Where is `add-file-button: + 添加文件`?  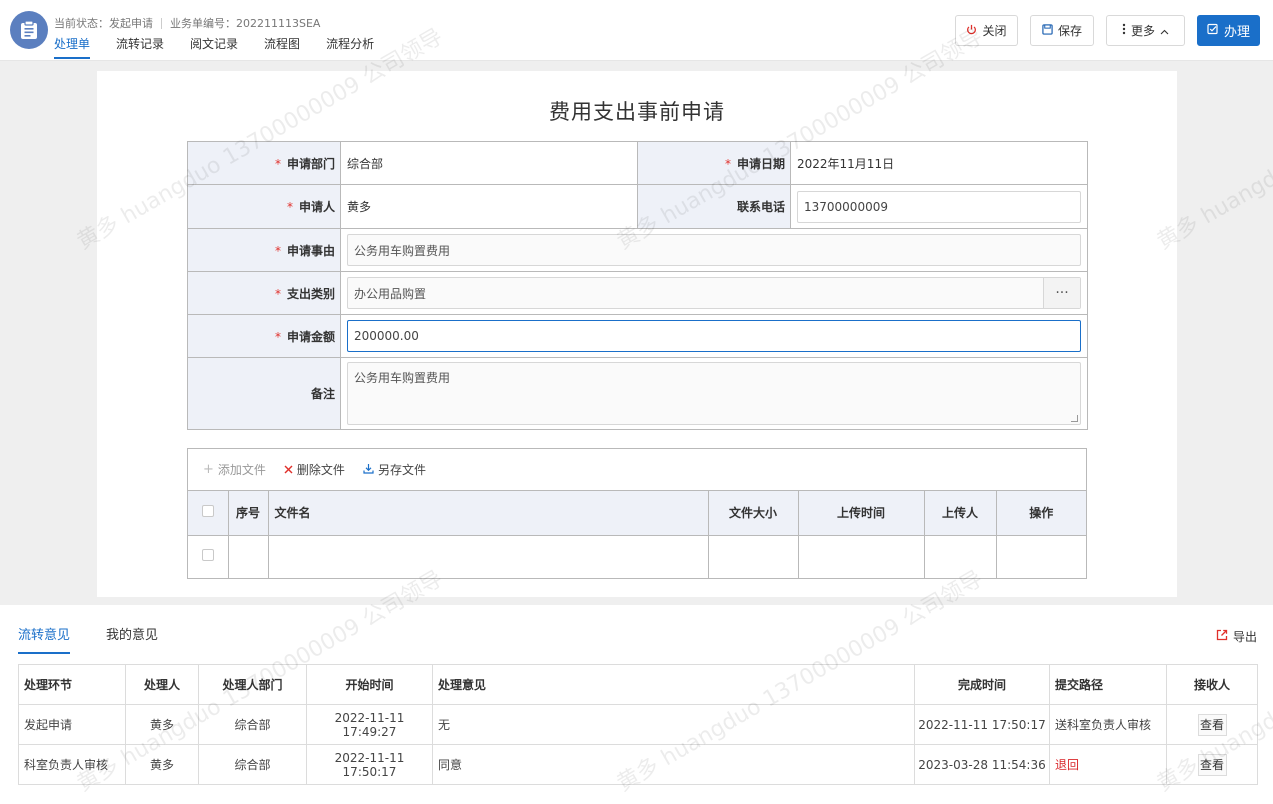 add-file-button: + 添加文件 is located at coordinates (234, 469).